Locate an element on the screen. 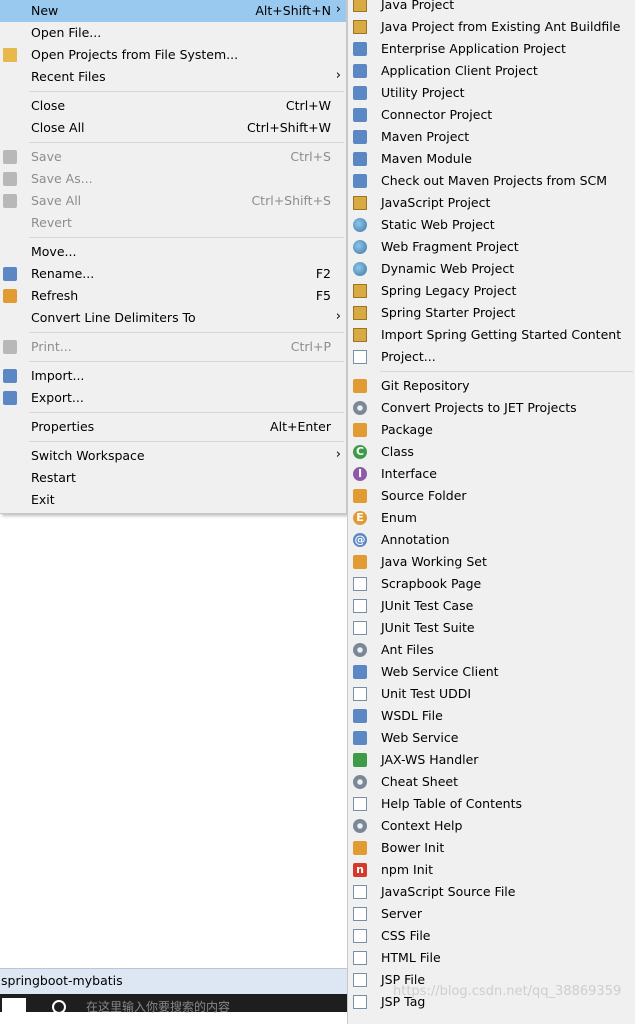 Image resolution: width=635 pixels, height=1024 pixels. new-menu-item-spring-legacy-project: Spring Legacy Project is located at coordinates (491, 291).